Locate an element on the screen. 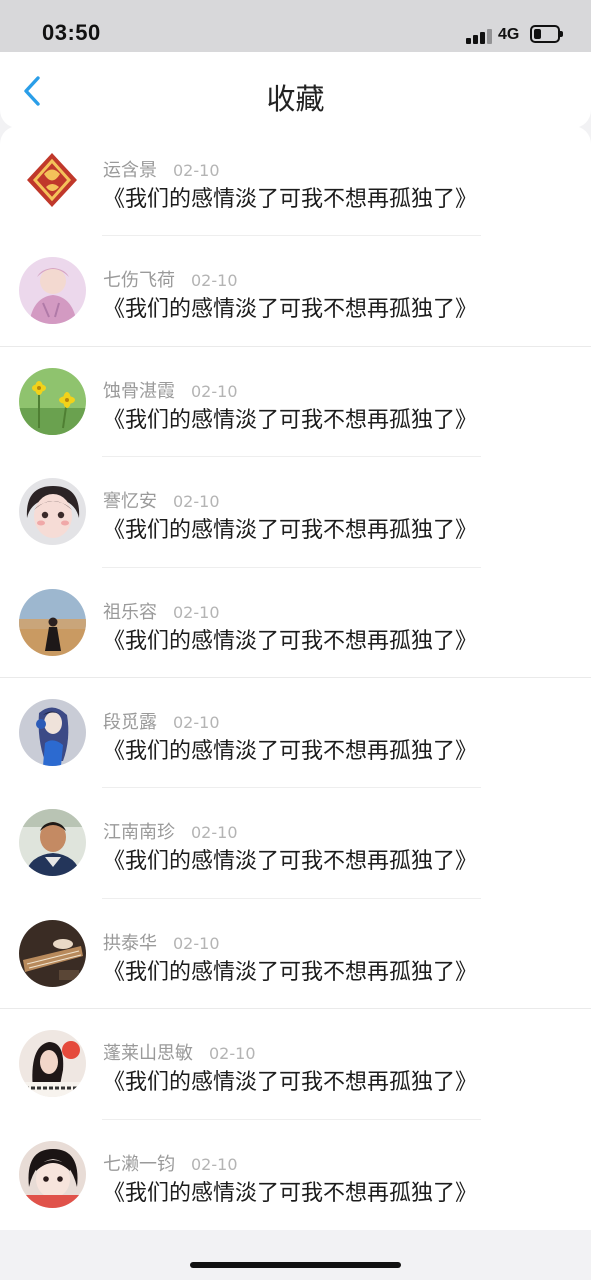 The width and height of the screenshot is (591, 1280). name-row: 七伤飞荷 02-10 is located at coordinates (170, 279).